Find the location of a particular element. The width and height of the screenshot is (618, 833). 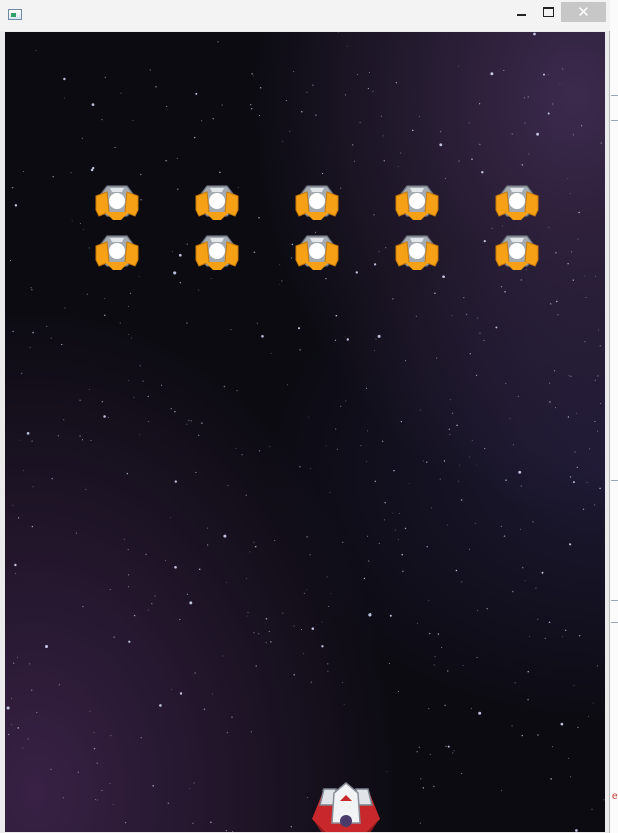

background-text: e is located at coordinates (615, 796).